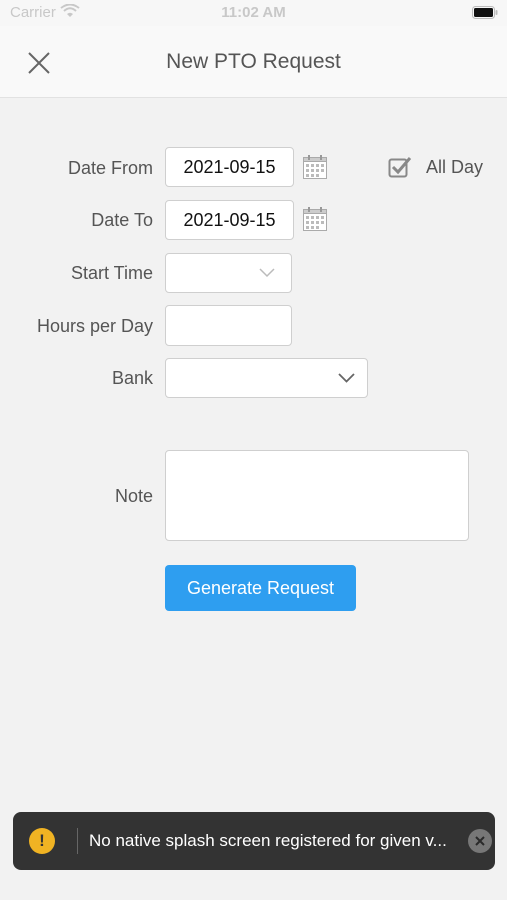 The height and width of the screenshot is (900, 507). What do you see at coordinates (110, 168) in the screenshot?
I see `date-from-label: Date From` at bounding box center [110, 168].